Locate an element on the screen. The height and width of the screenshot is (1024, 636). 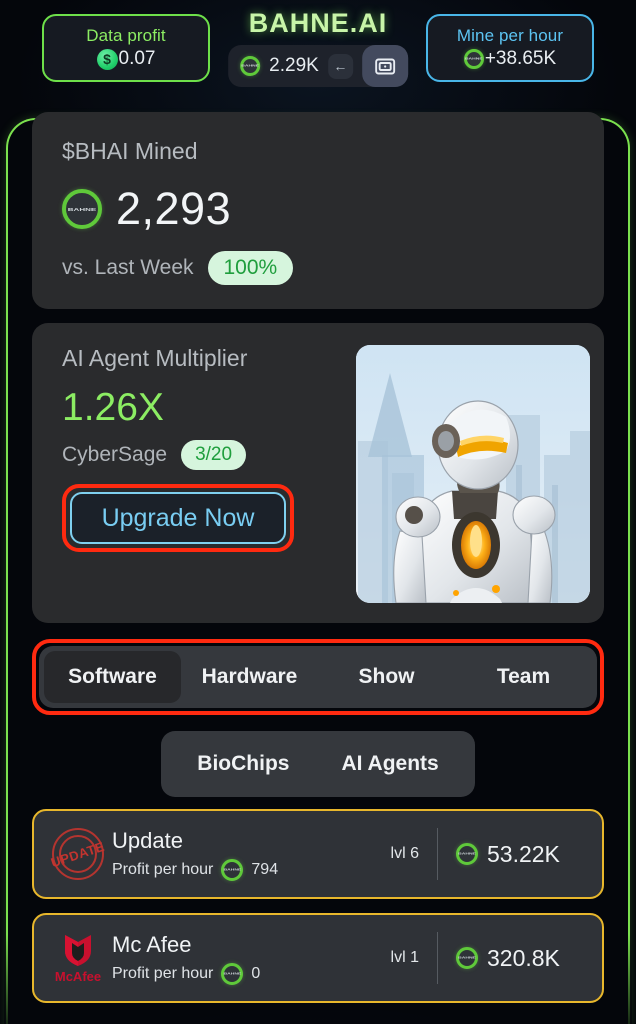
brand-wallet-group: BAHNE.AI BAHNE 2.29K ← is located at coordinates (318, 47).